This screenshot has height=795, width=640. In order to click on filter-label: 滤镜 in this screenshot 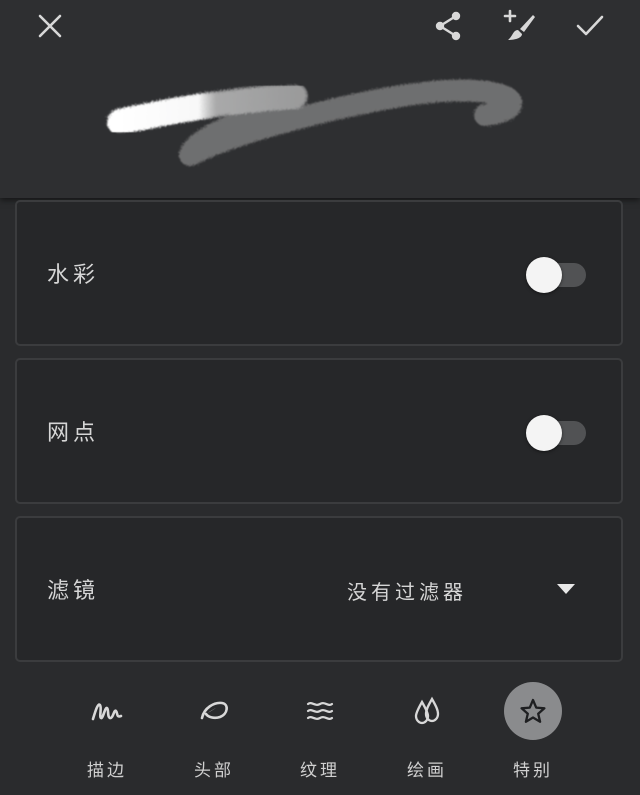, I will do `click(73, 591)`.